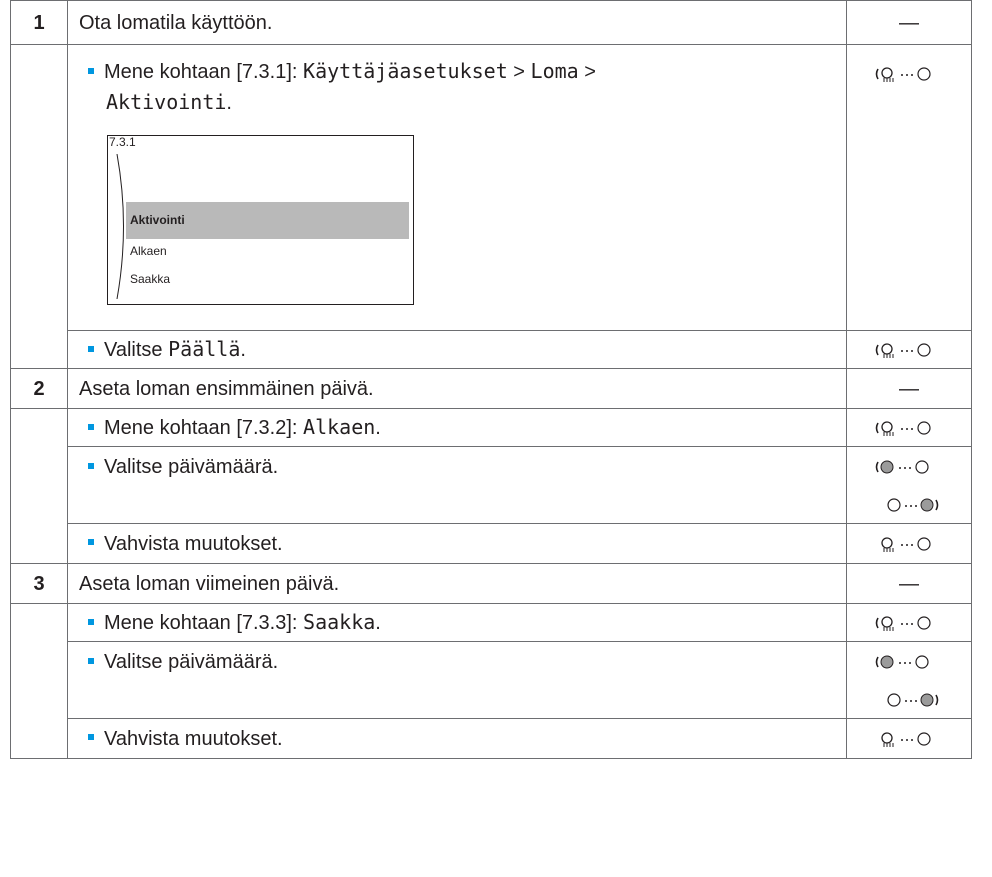  What do you see at coordinates (166, 102) in the screenshot?
I see `path-item-3: Aktivointi` at bounding box center [166, 102].